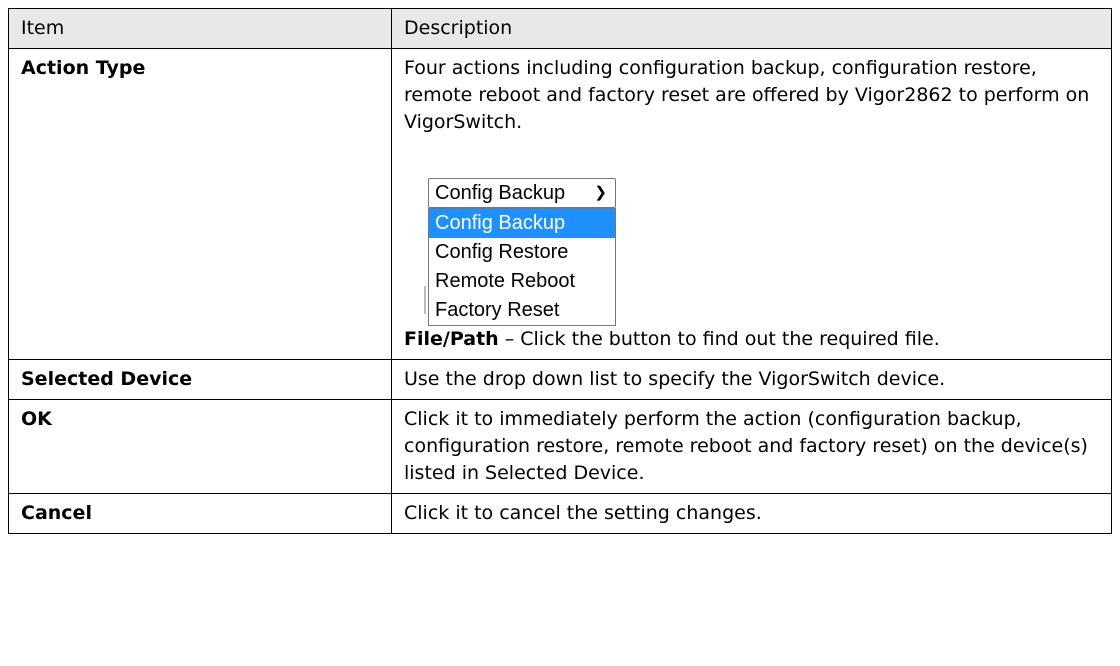  I want to click on row-item-selected-device: Selected Device, so click(200, 379).